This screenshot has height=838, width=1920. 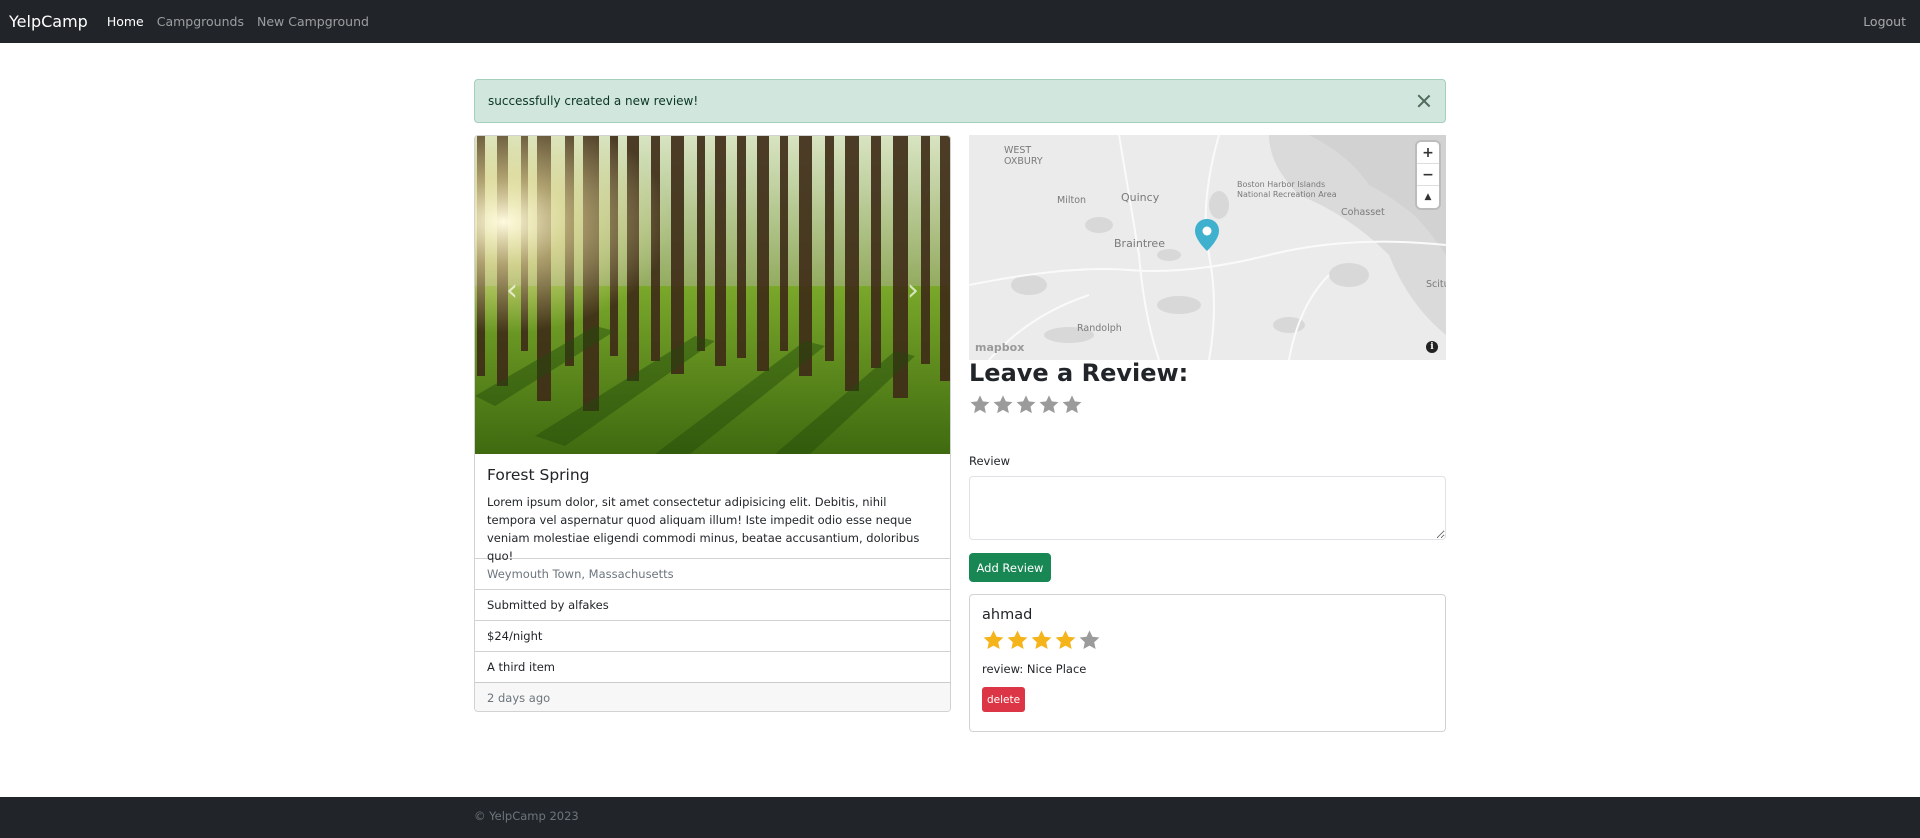 What do you see at coordinates (1007, 615) in the screenshot?
I see `review-author: ahmad` at bounding box center [1007, 615].